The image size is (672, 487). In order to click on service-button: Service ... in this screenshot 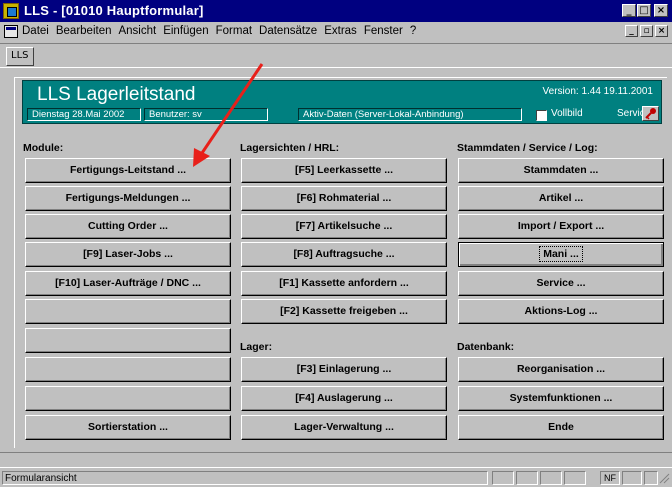, I will do `click(561, 283)`.